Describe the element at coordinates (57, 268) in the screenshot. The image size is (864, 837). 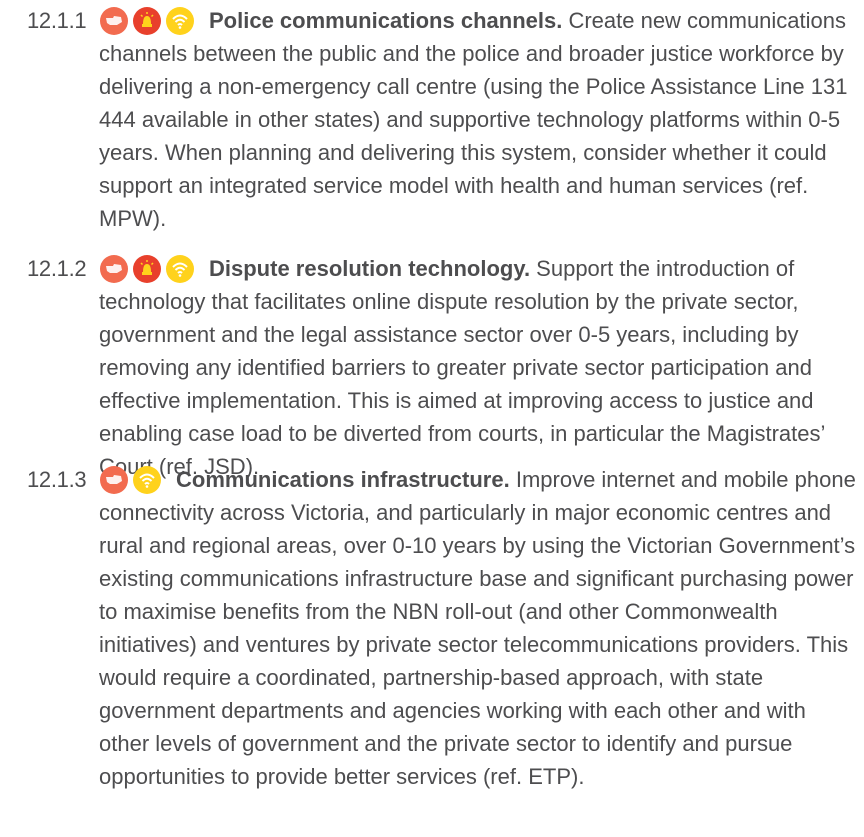
I see `recommendation-number: 12.1.2` at that location.